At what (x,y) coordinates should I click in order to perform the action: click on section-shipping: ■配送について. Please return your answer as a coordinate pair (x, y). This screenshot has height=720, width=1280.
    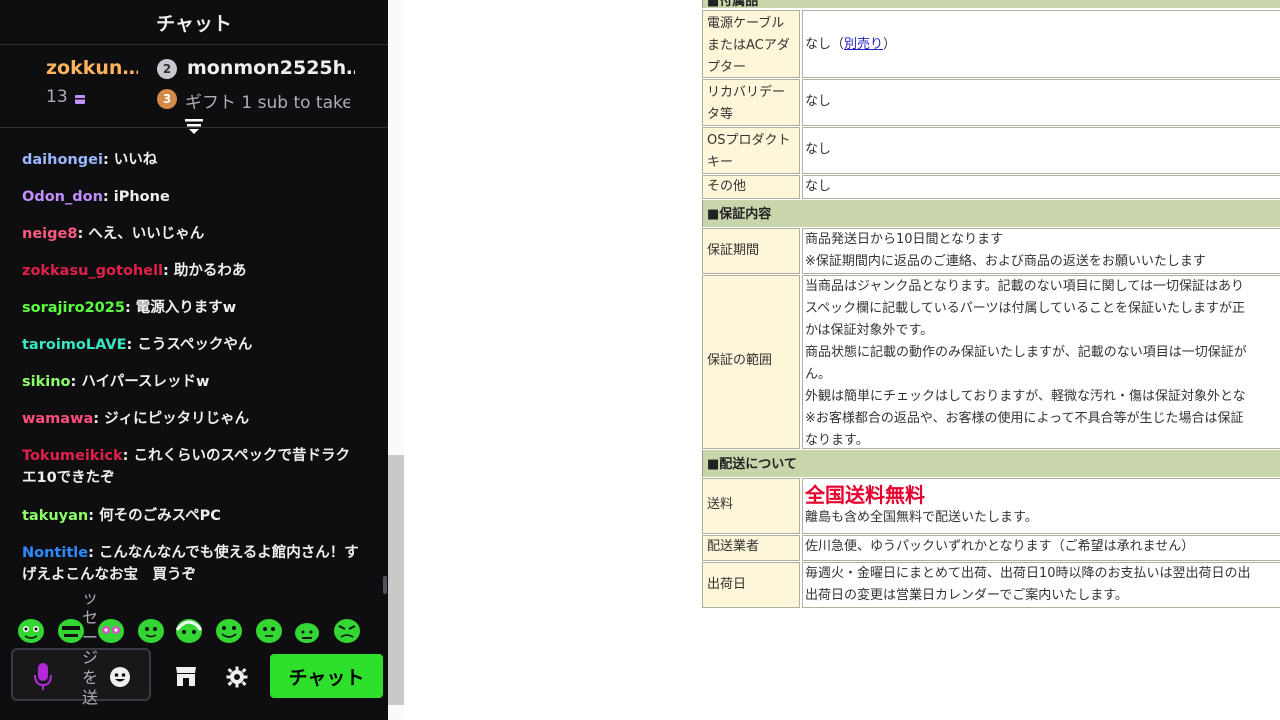
    Looking at the image, I should click on (991, 463).